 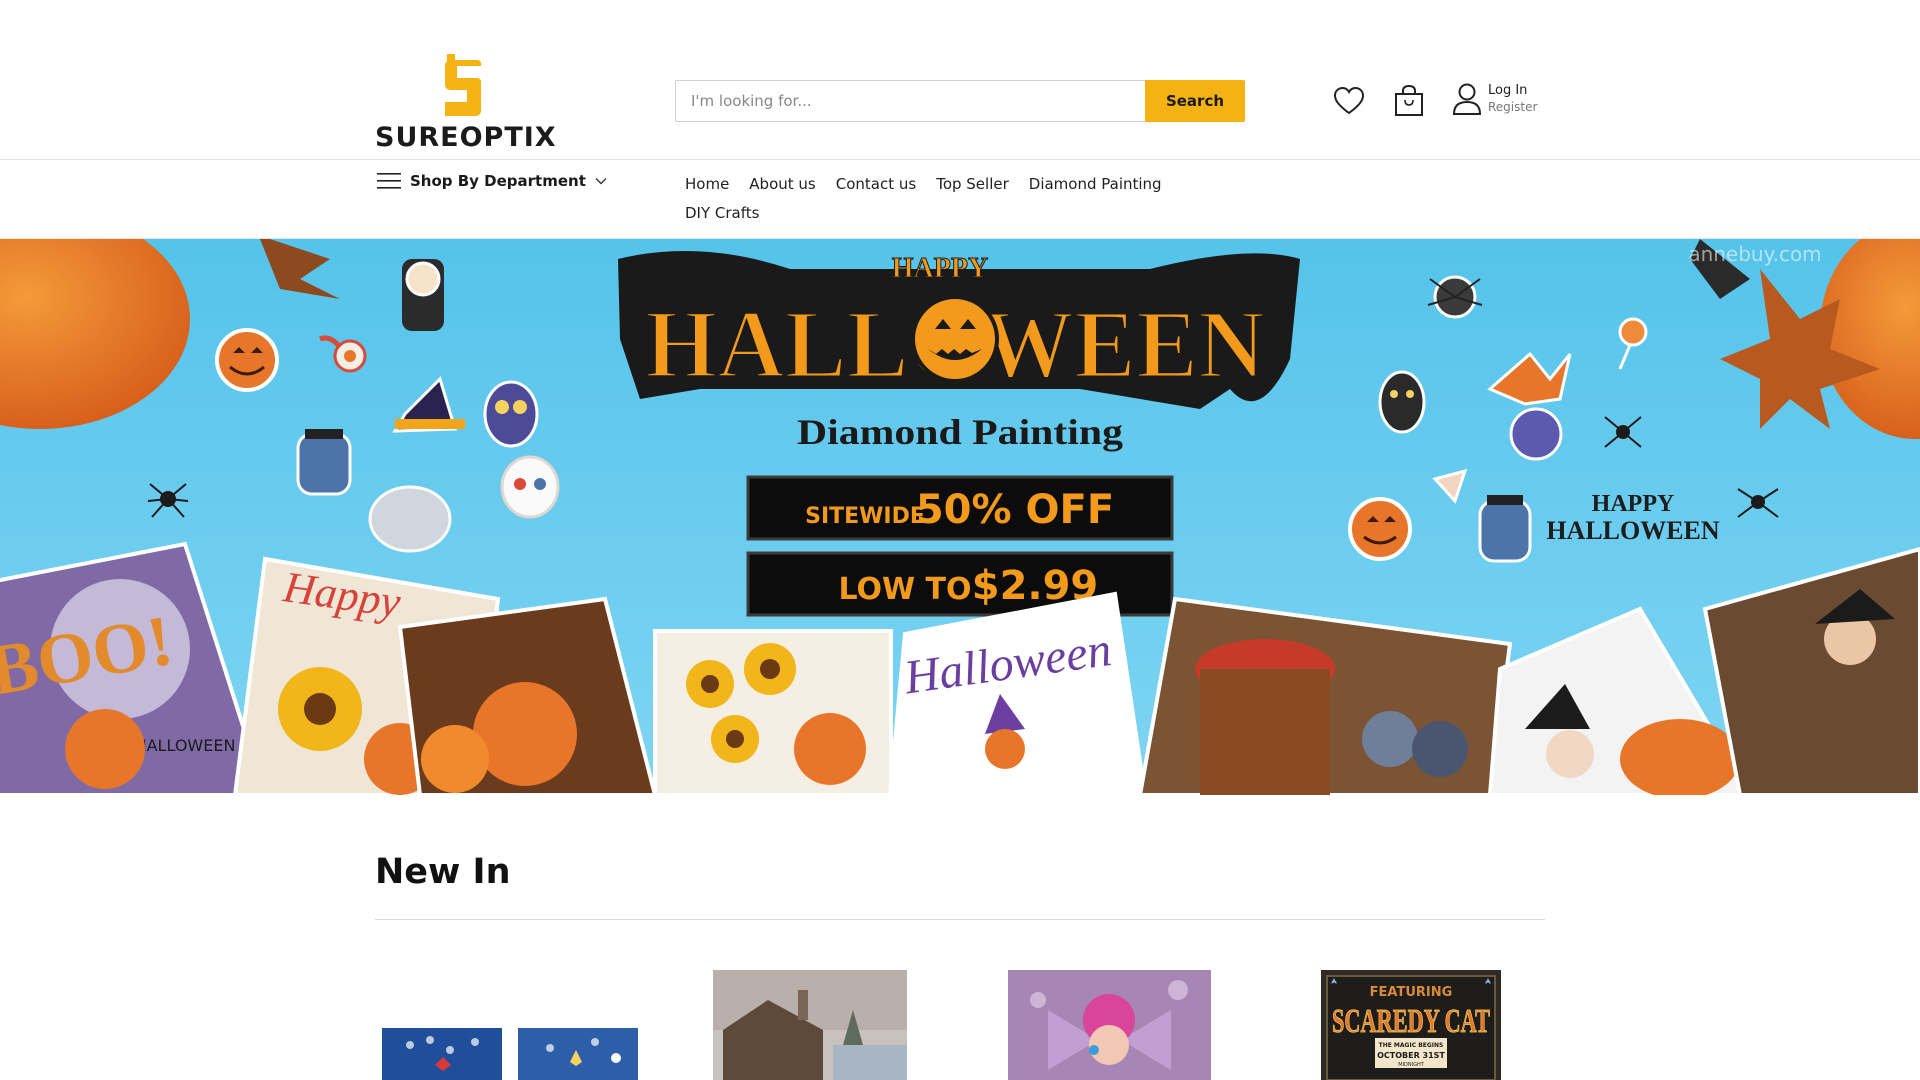 I want to click on account-links: Log In Register, so click(x=1512, y=99).